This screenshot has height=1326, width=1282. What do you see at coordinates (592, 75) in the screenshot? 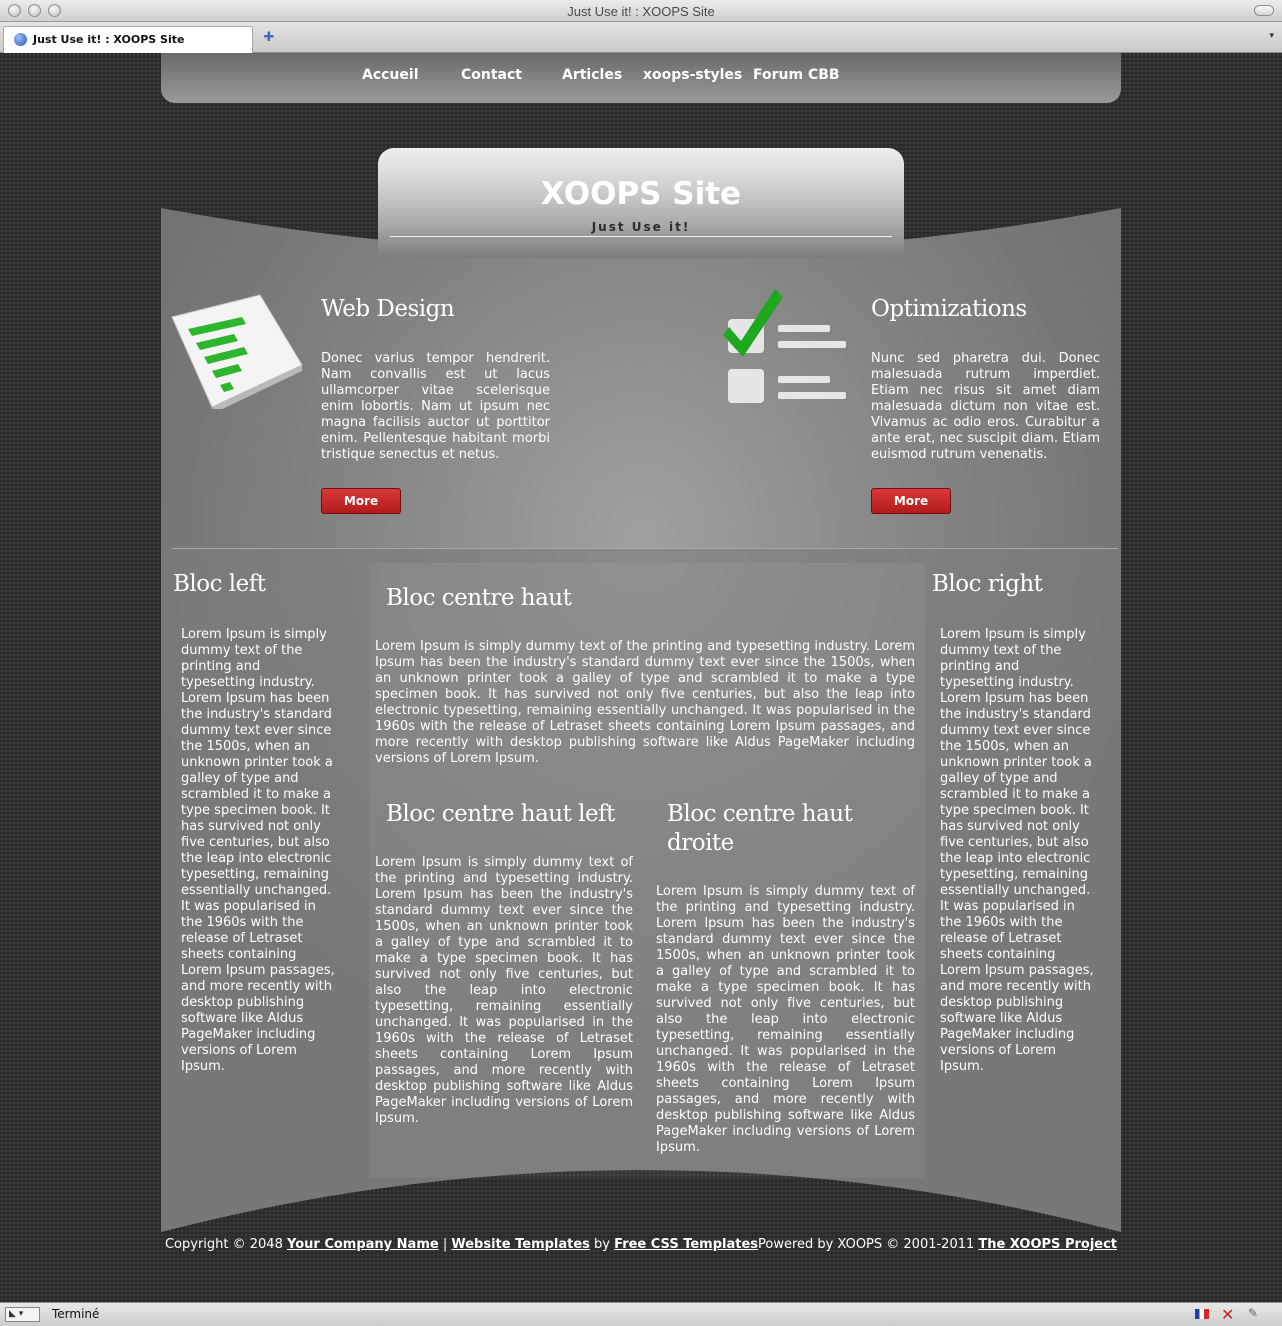
I see `nav-item-articles: Articles` at bounding box center [592, 75].